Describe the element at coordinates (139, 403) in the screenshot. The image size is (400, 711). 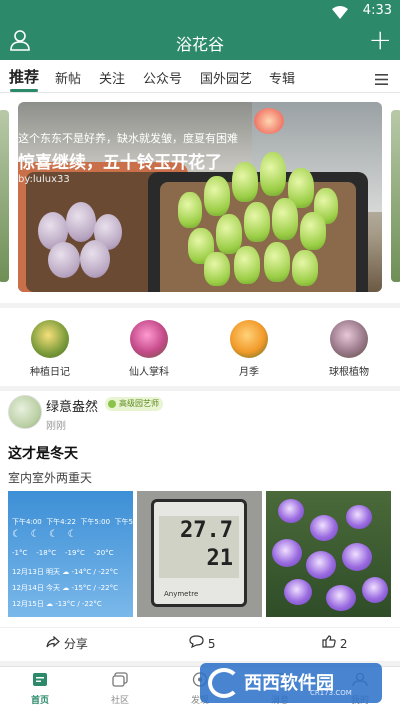
I see `badge-label: 高级园艺师` at that location.